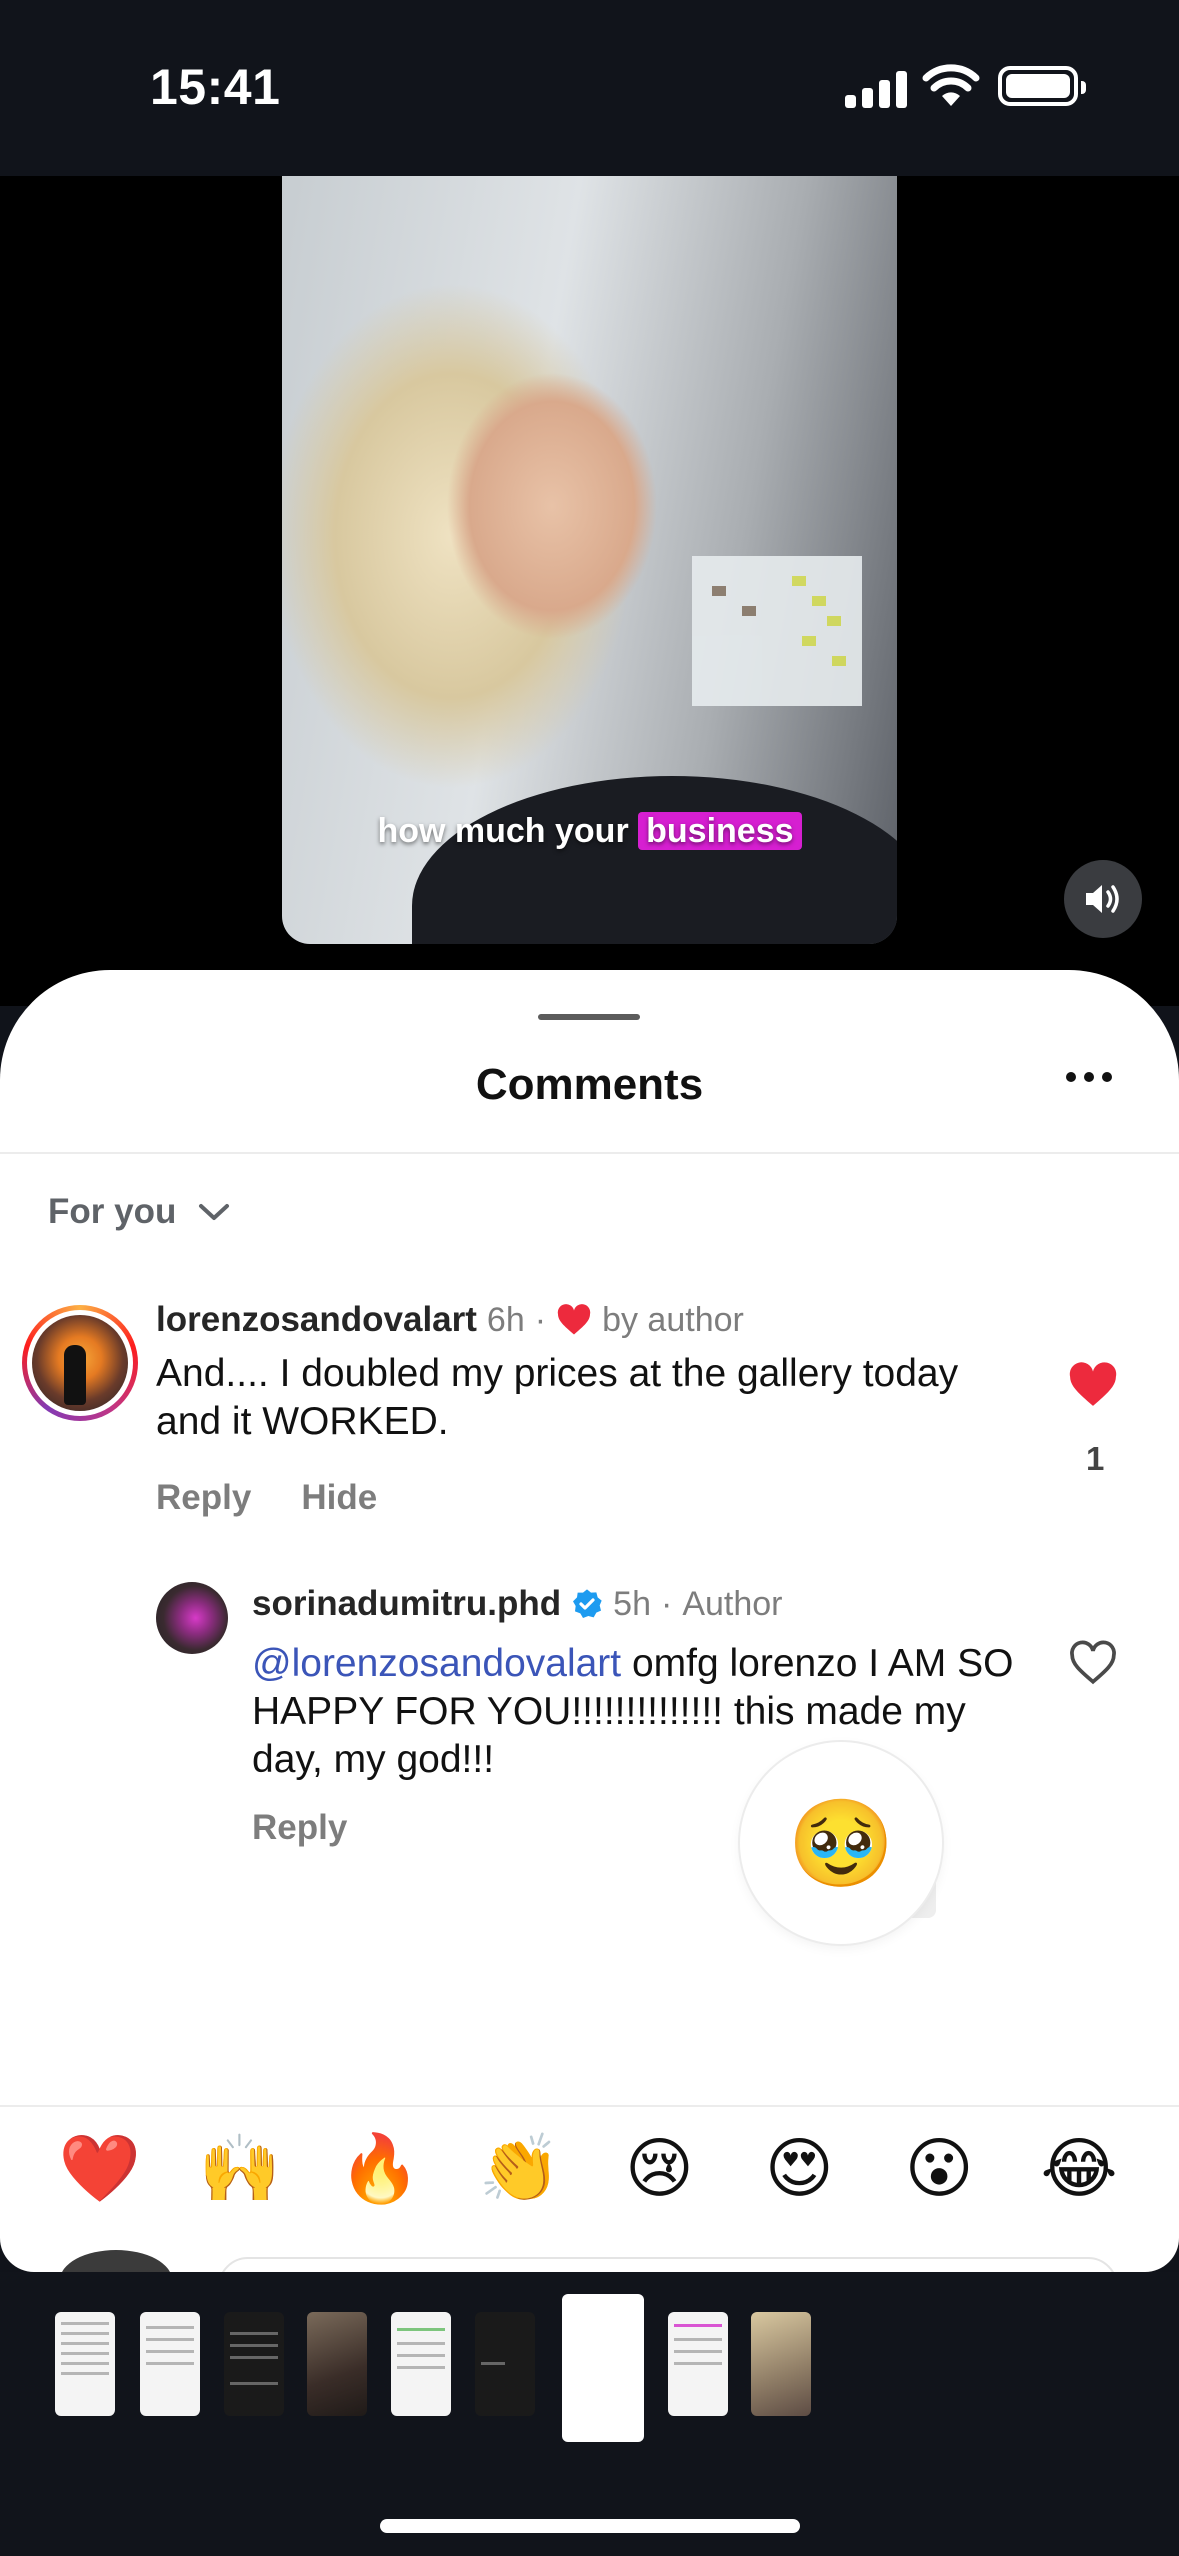 The image size is (1179, 2556). What do you see at coordinates (316, 1320) in the screenshot?
I see `comment-username: lorenzosandovalart` at bounding box center [316, 1320].